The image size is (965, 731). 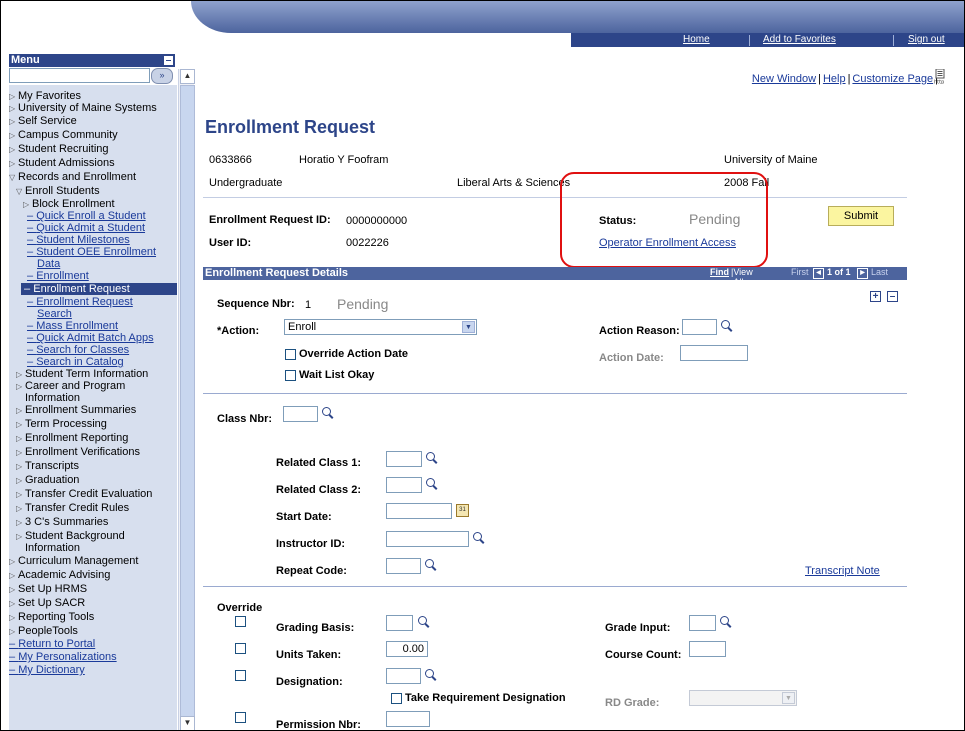 What do you see at coordinates (111, 252) in the screenshot?
I see `menu-link: – Student OEE Enrollment` at bounding box center [111, 252].